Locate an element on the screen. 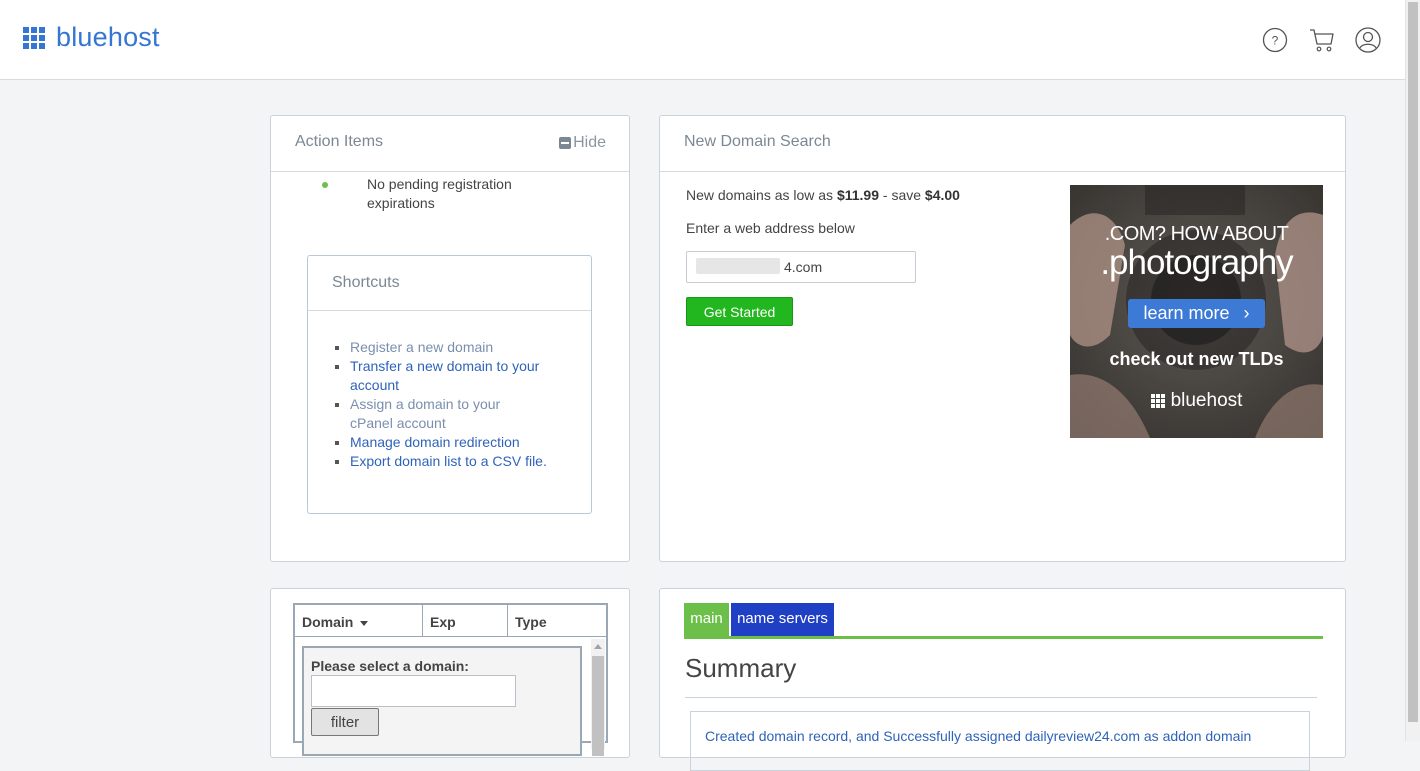  bluehost-logo: bluehost is located at coordinates (91, 37).